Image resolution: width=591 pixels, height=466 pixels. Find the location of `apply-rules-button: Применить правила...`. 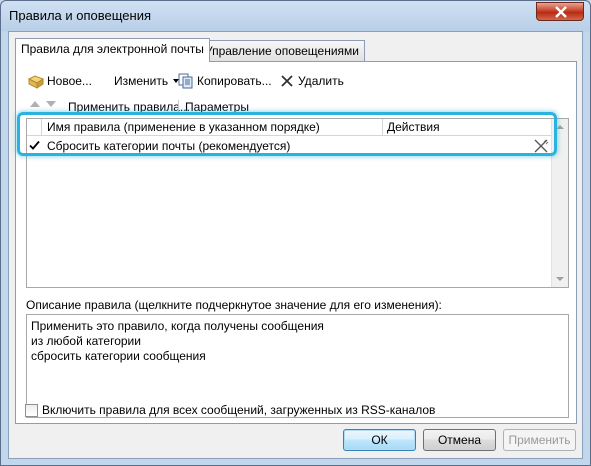

apply-rules-button: Применить правила... is located at coordinates (129, 107).